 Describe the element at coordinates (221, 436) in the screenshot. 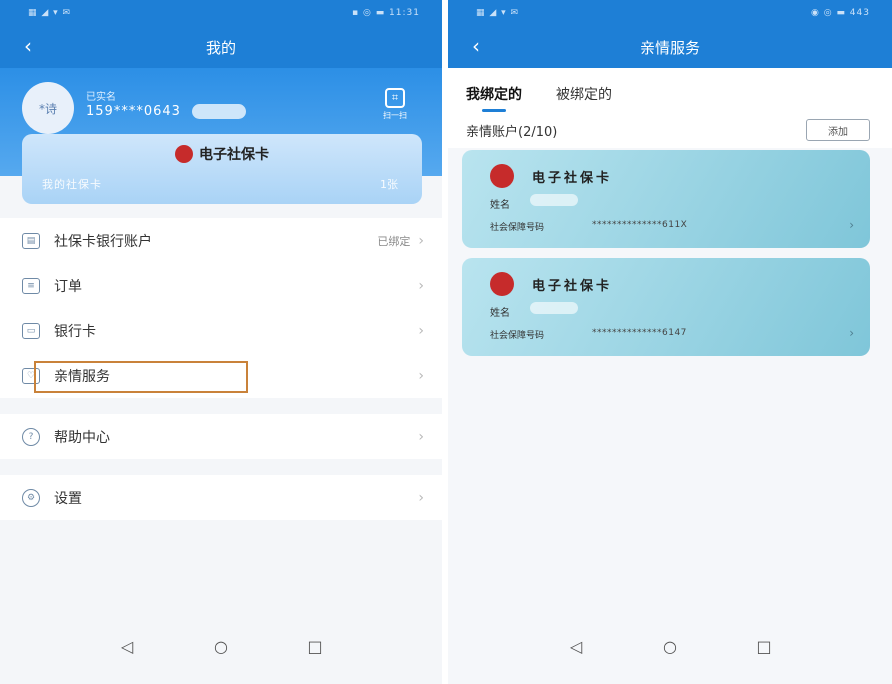

I see `menu-item-help-center: ? 帮助中心 ›` at that location.